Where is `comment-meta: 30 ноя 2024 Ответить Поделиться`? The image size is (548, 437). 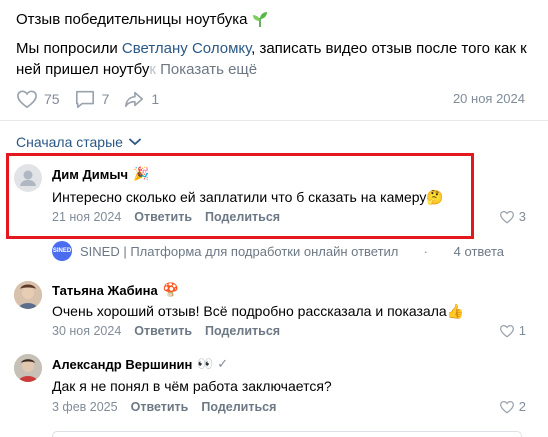
comment-meta: 30 ноя 2024 Ответить Поделиться is located at coordinates (172, 331).